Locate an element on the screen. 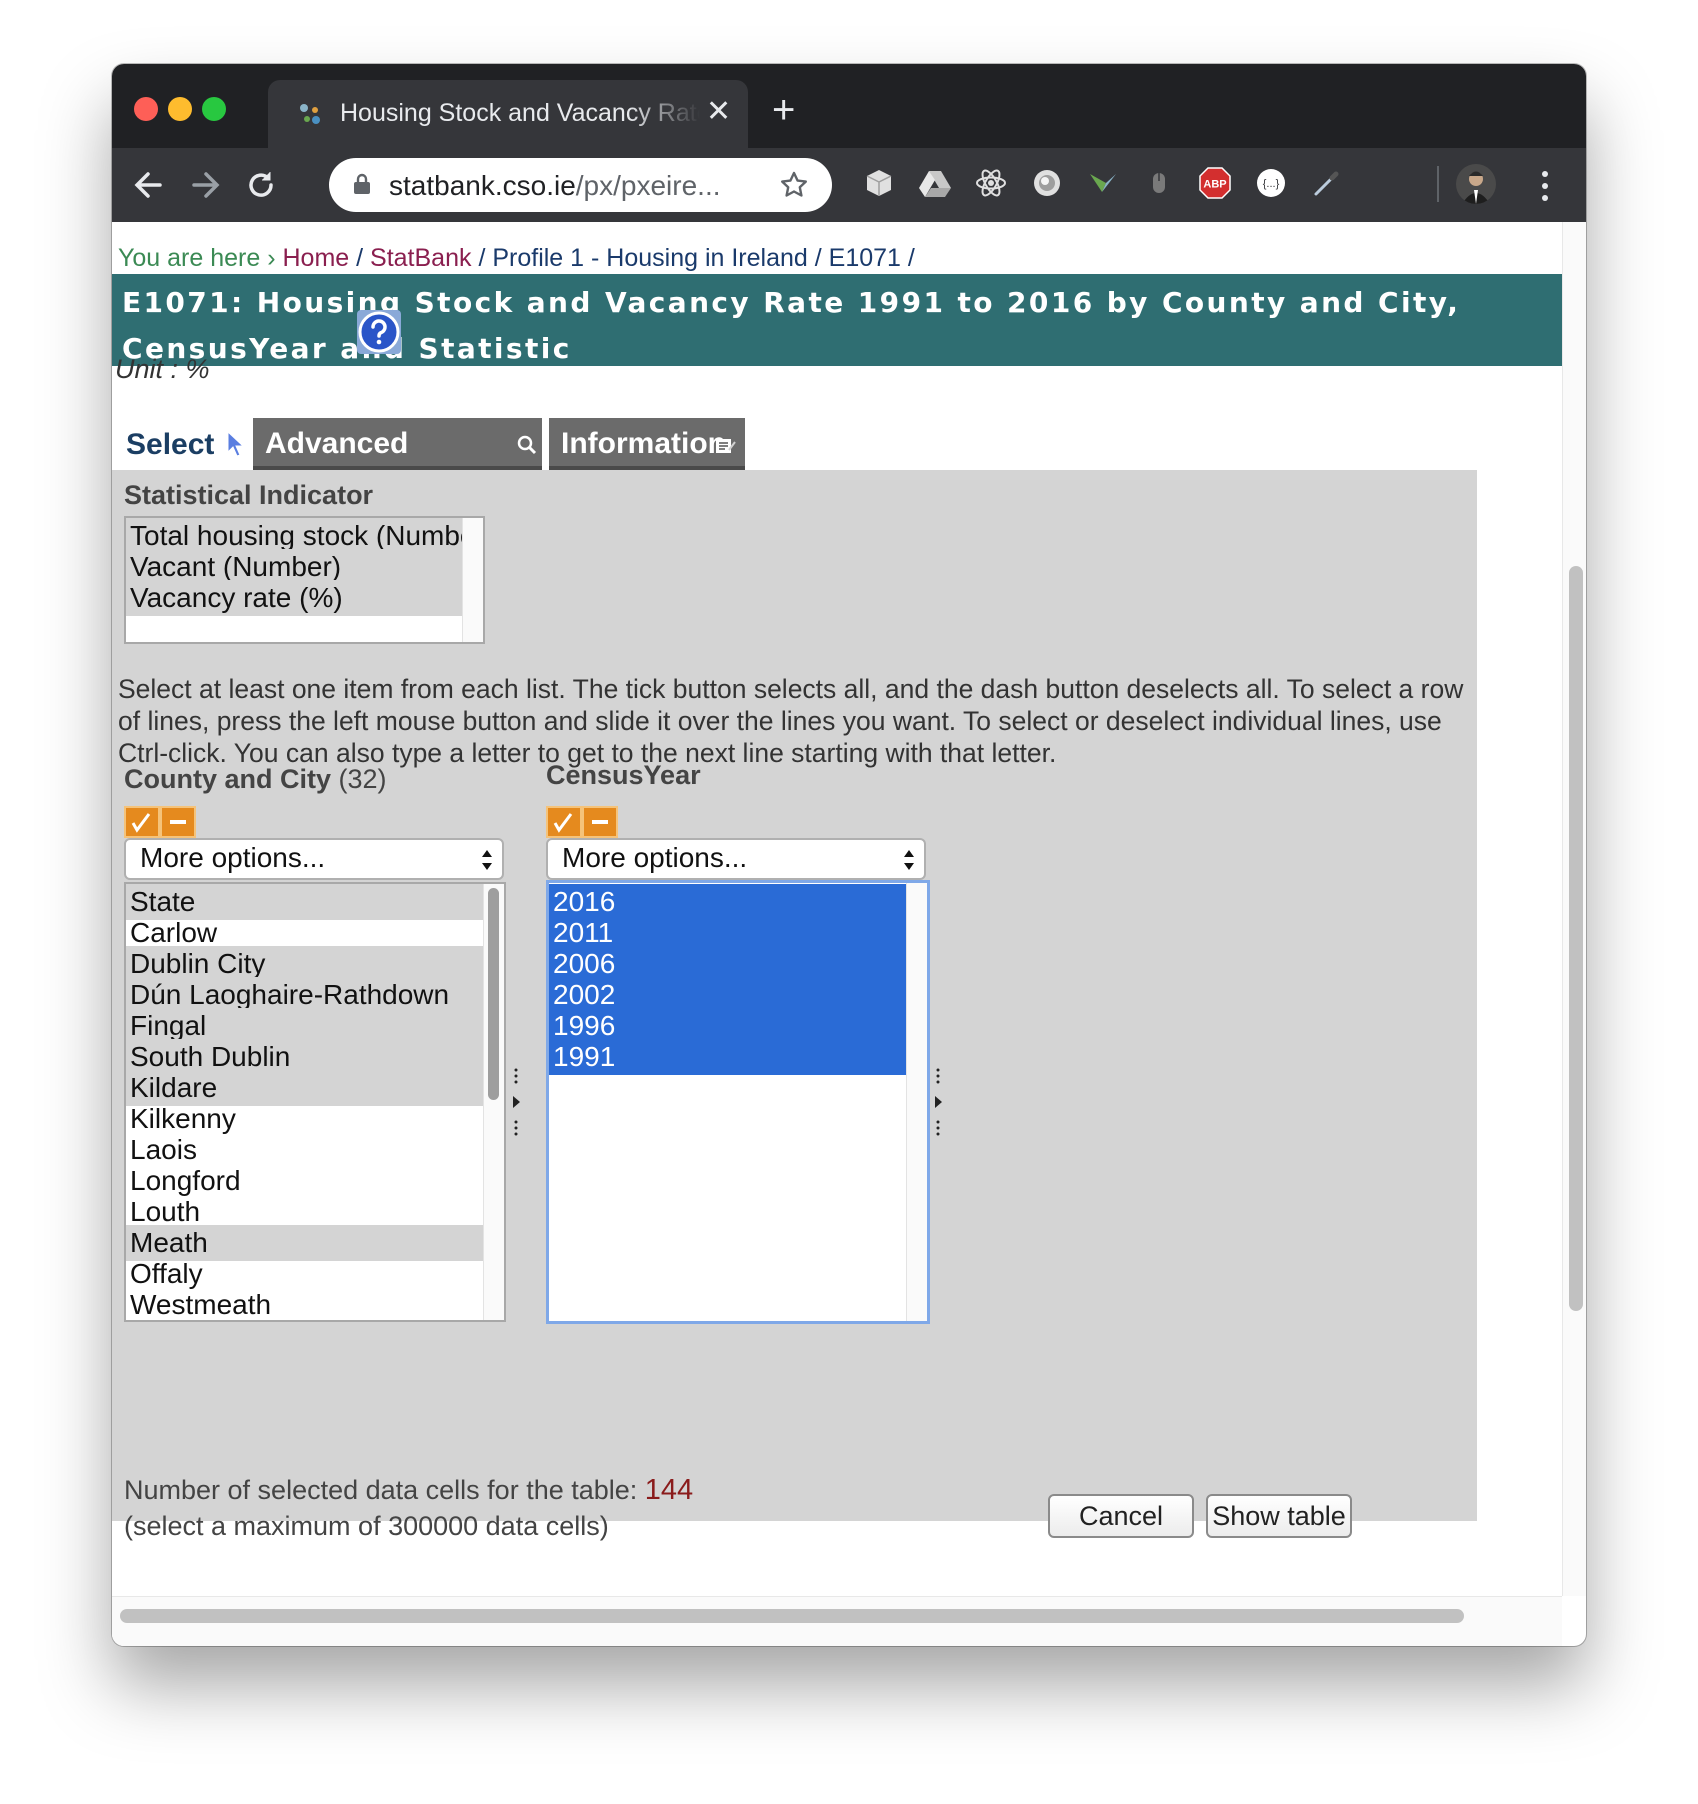 The width and height of the screenshot is (1698, 1804). profile-picture-icon is located at coordinates (1476, 184).